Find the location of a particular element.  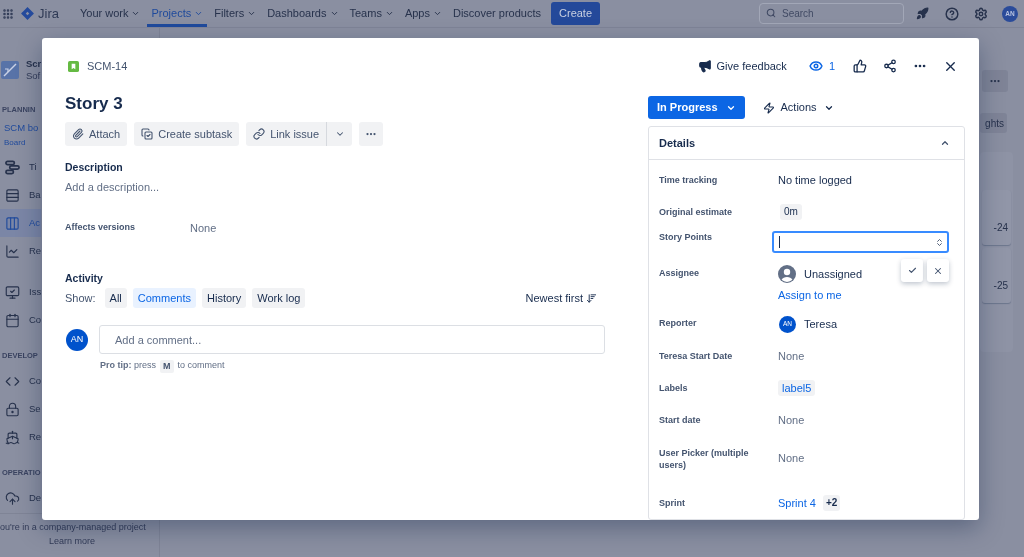

nav-menu-item: Teams is located at coordinates (371, 13).